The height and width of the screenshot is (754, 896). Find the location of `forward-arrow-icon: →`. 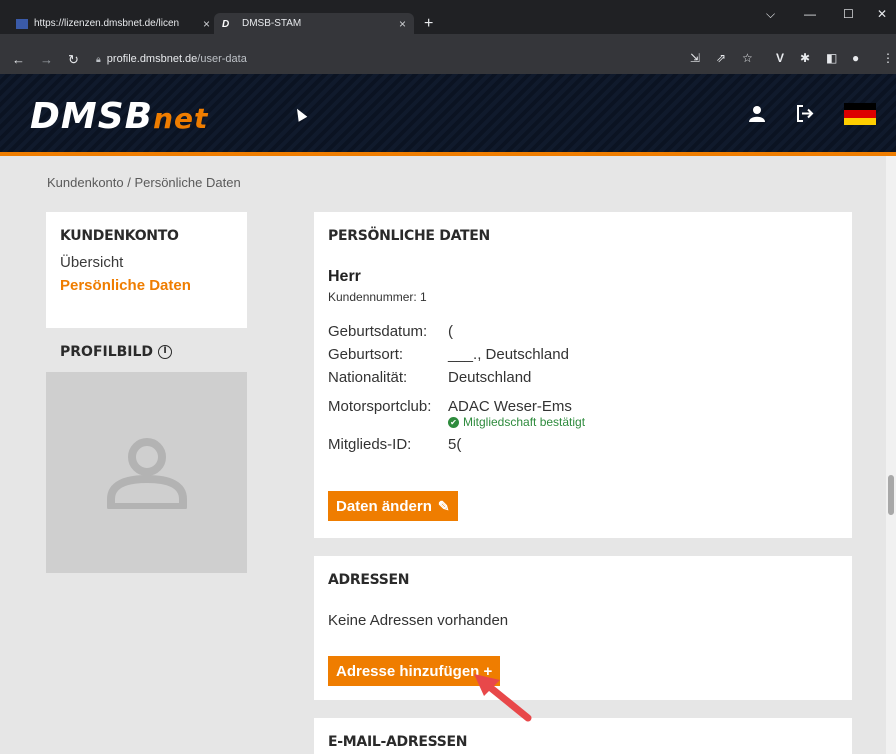

forward-arrow-icon: → is located at coordinates (46, 59).